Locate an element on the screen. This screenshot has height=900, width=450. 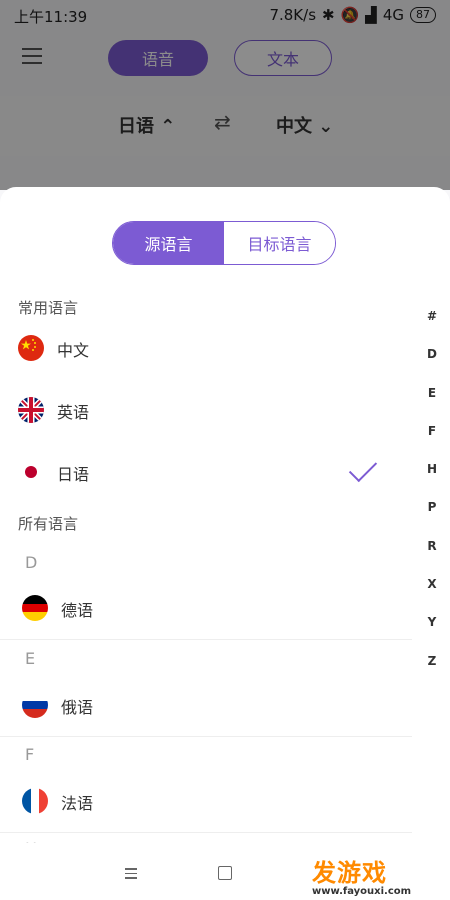
france-flag-icon is located at coordinates (35, 801).